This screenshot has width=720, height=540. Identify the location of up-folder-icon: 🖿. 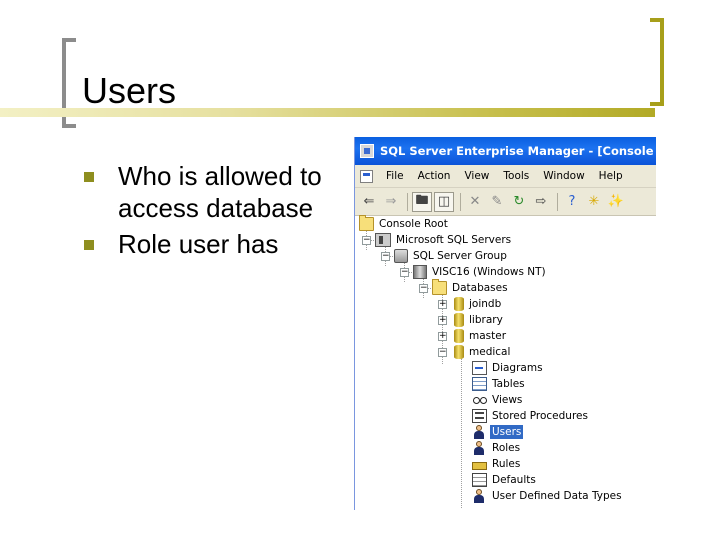
(422, 201).